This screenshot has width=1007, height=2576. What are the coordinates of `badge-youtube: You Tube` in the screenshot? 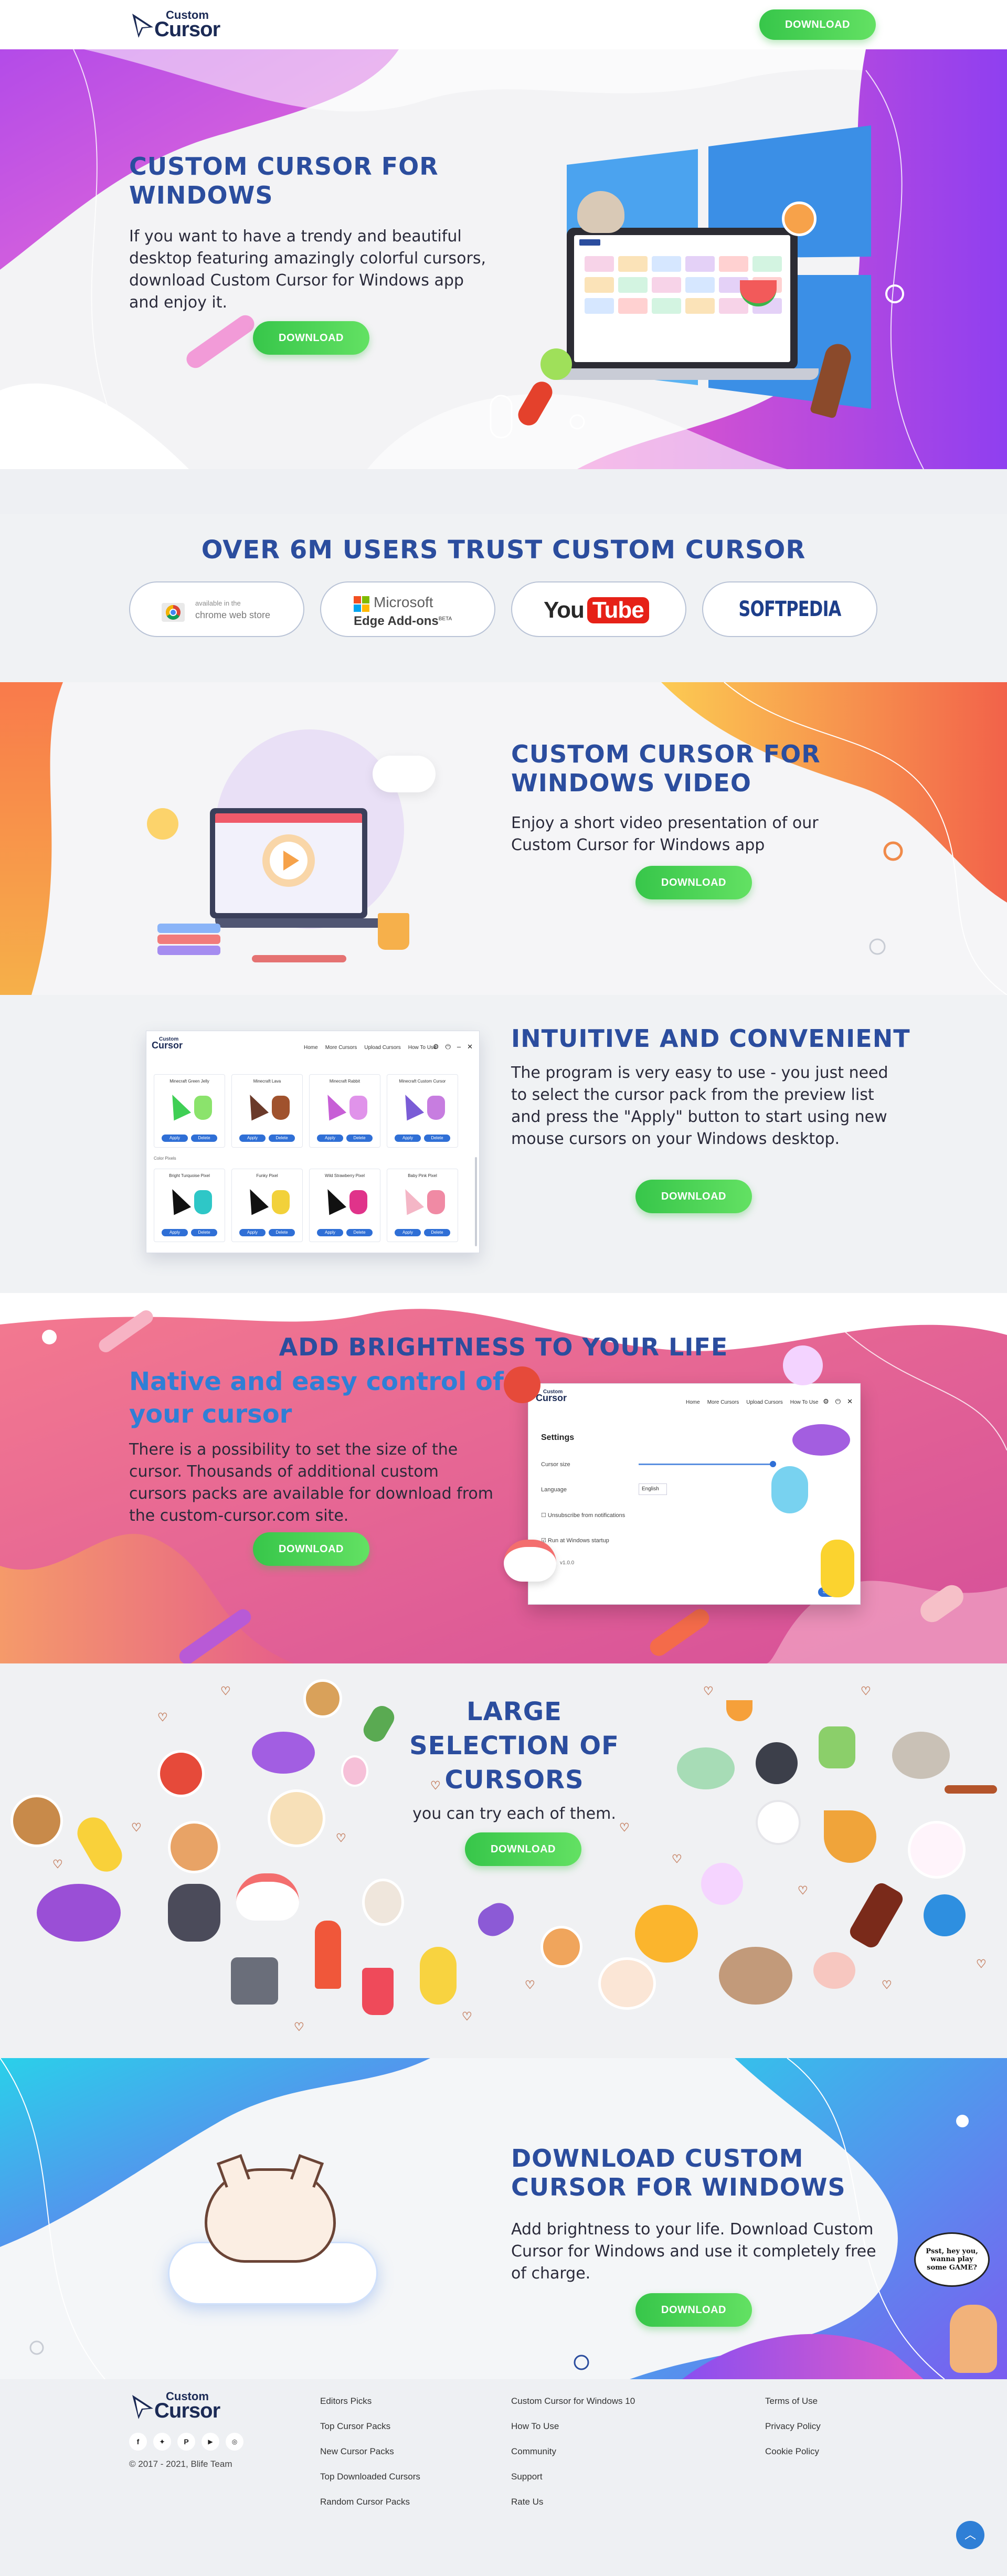 It's located at (598, 609).